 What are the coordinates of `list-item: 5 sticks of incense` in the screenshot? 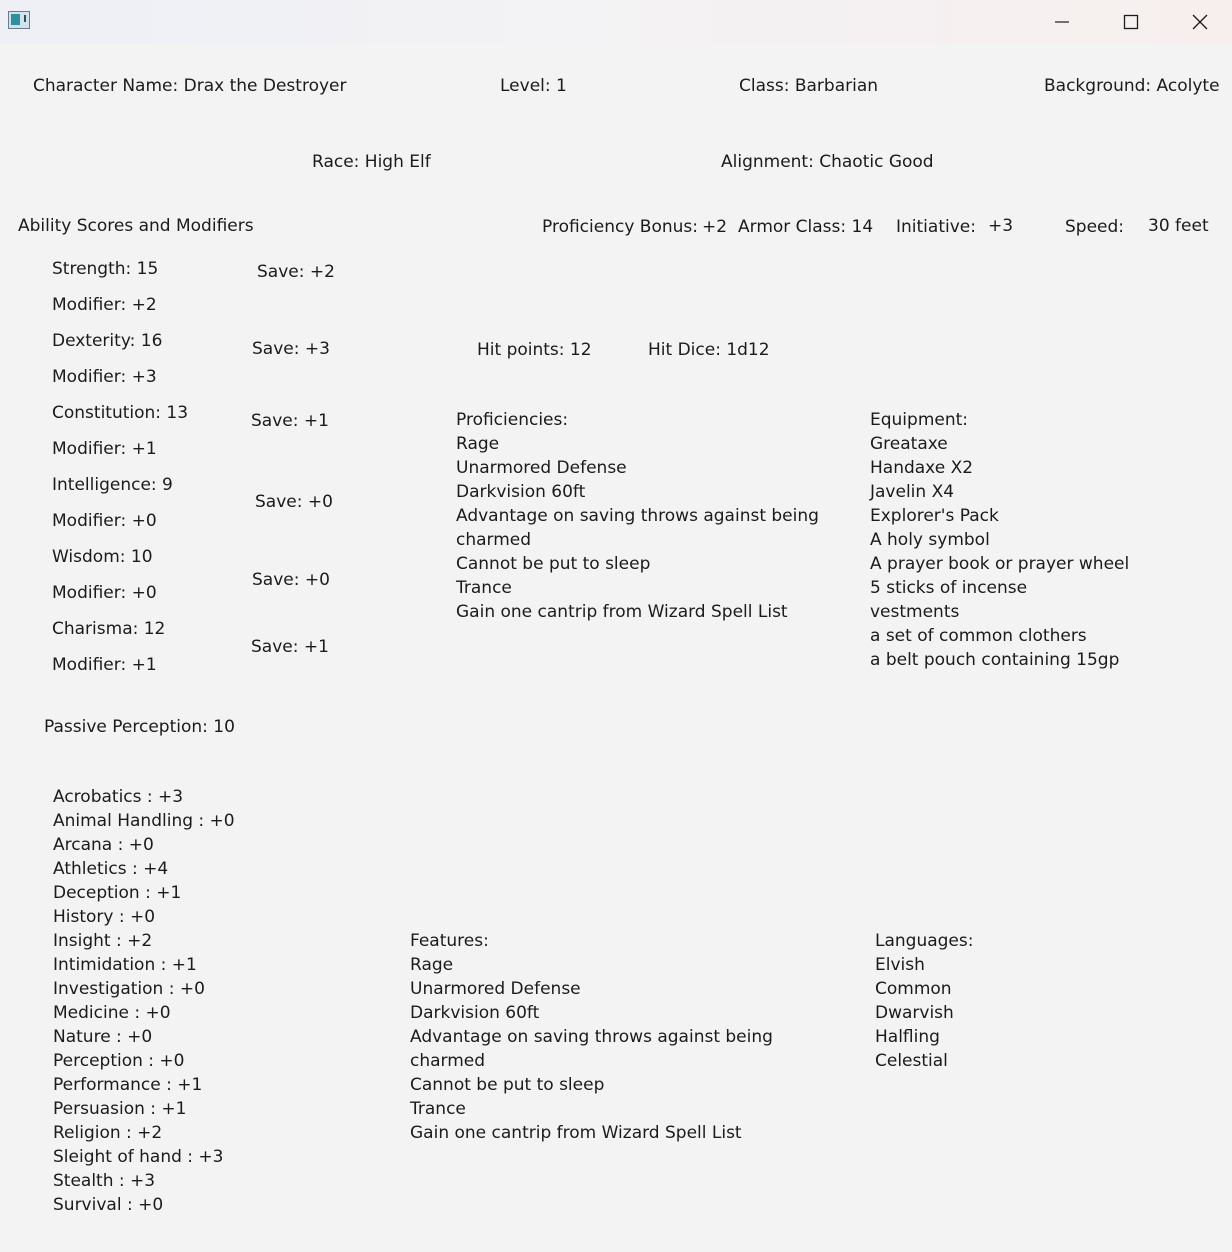 It's located at (949, 588).